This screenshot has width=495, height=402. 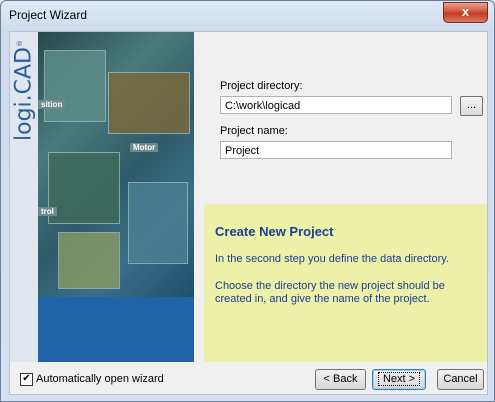 I want to click on back-button: < Back, so click(x=340, y=379).